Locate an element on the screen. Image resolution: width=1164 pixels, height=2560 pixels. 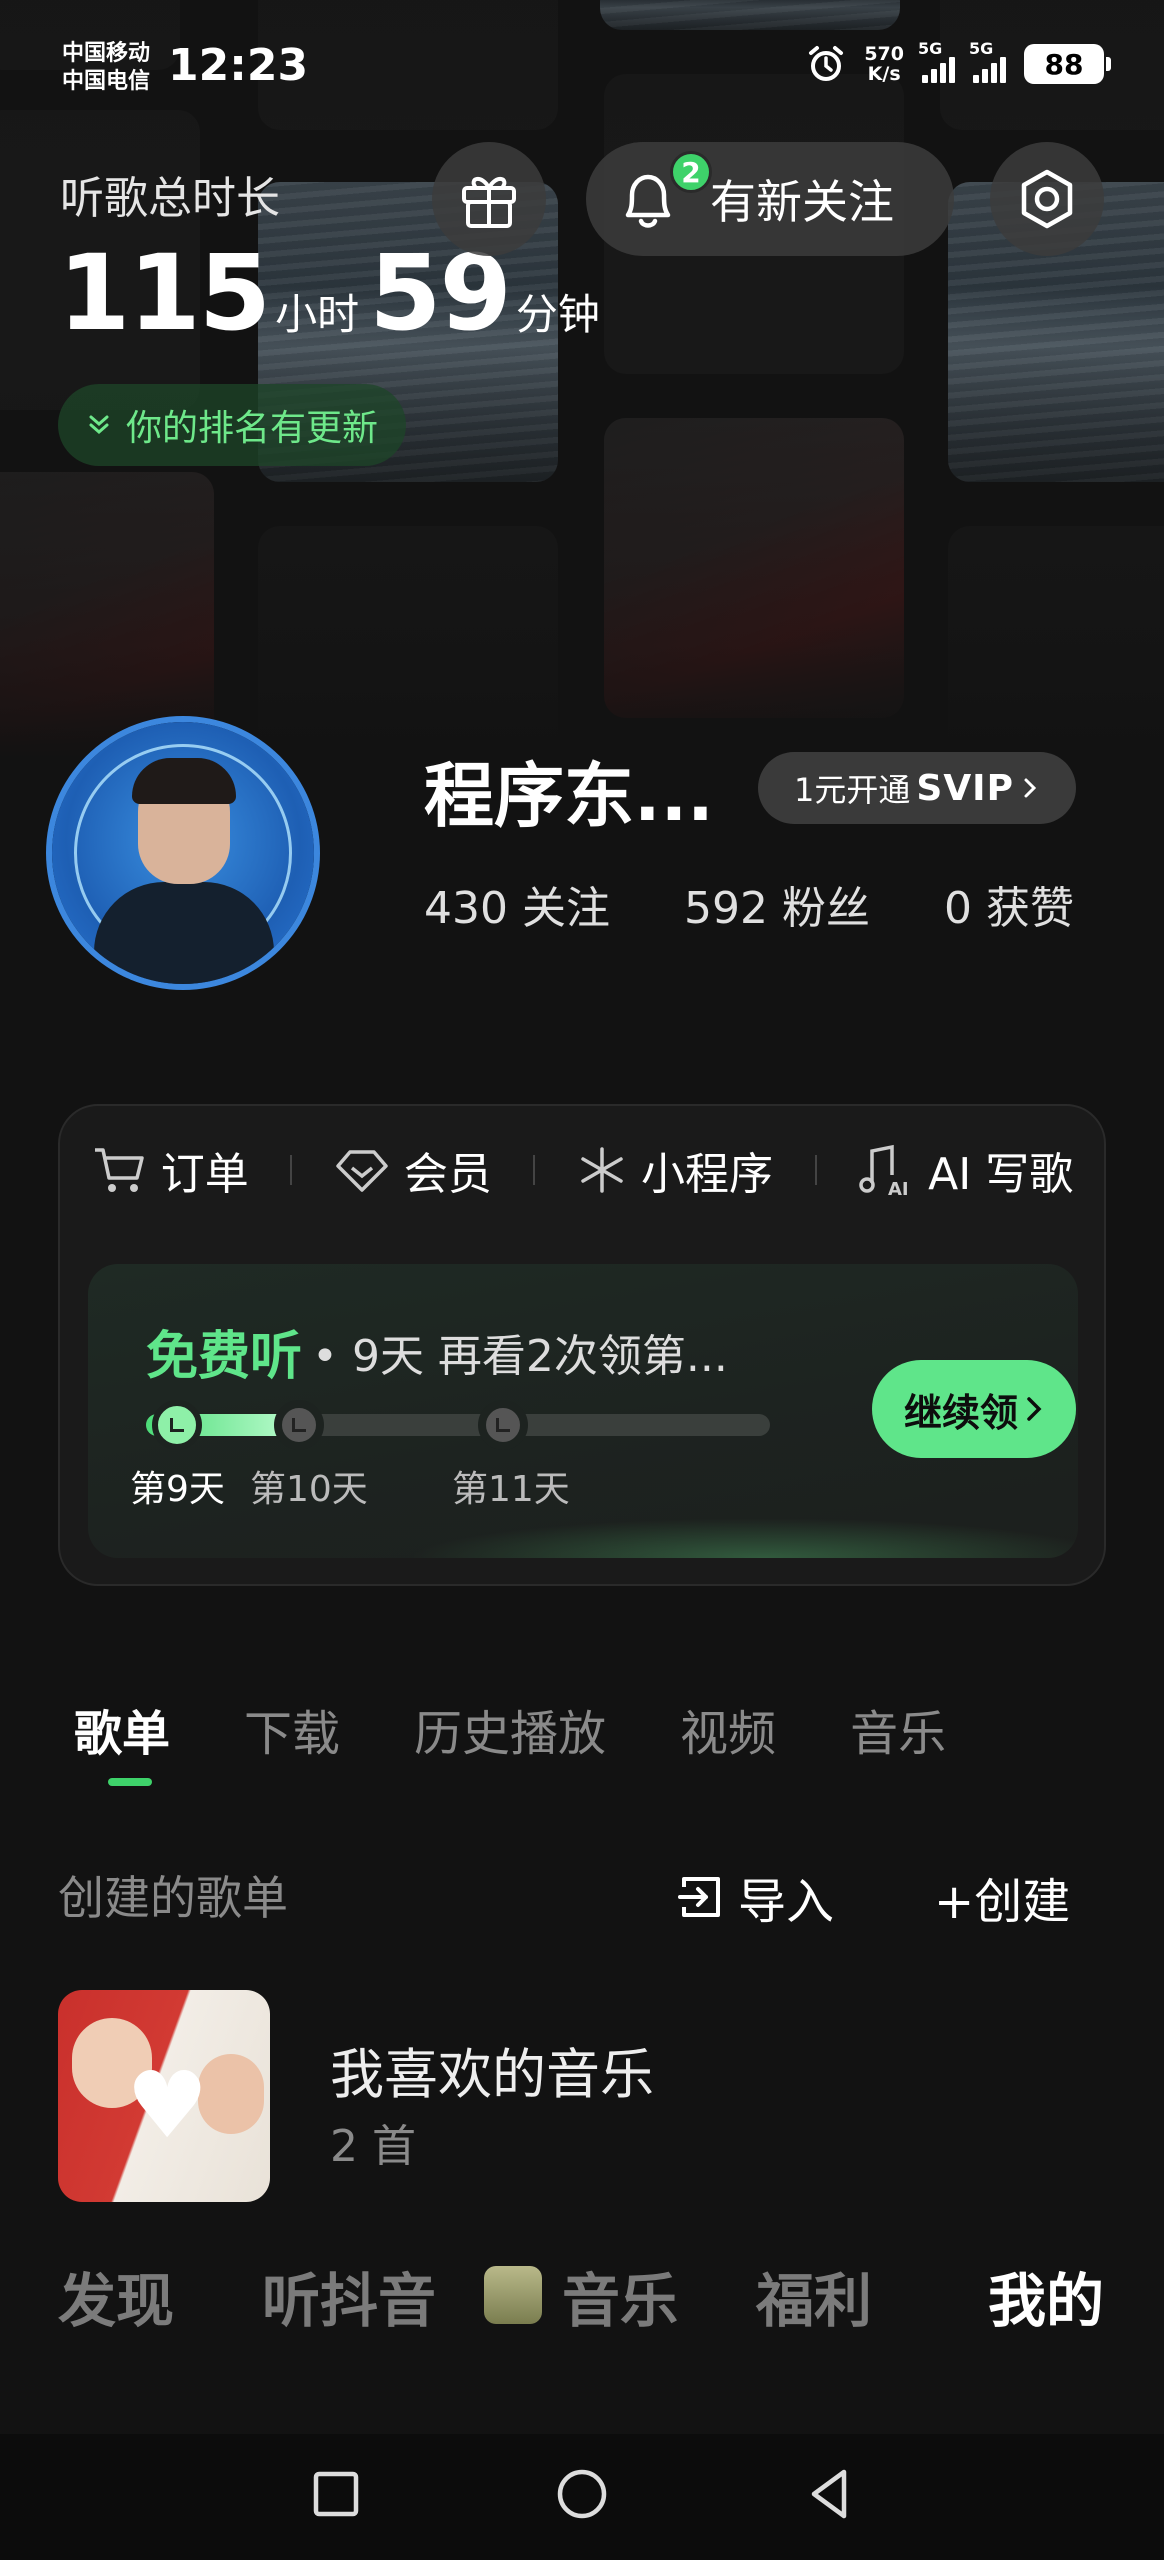
now-playing-thumb is located at coordinates (513, 2295).